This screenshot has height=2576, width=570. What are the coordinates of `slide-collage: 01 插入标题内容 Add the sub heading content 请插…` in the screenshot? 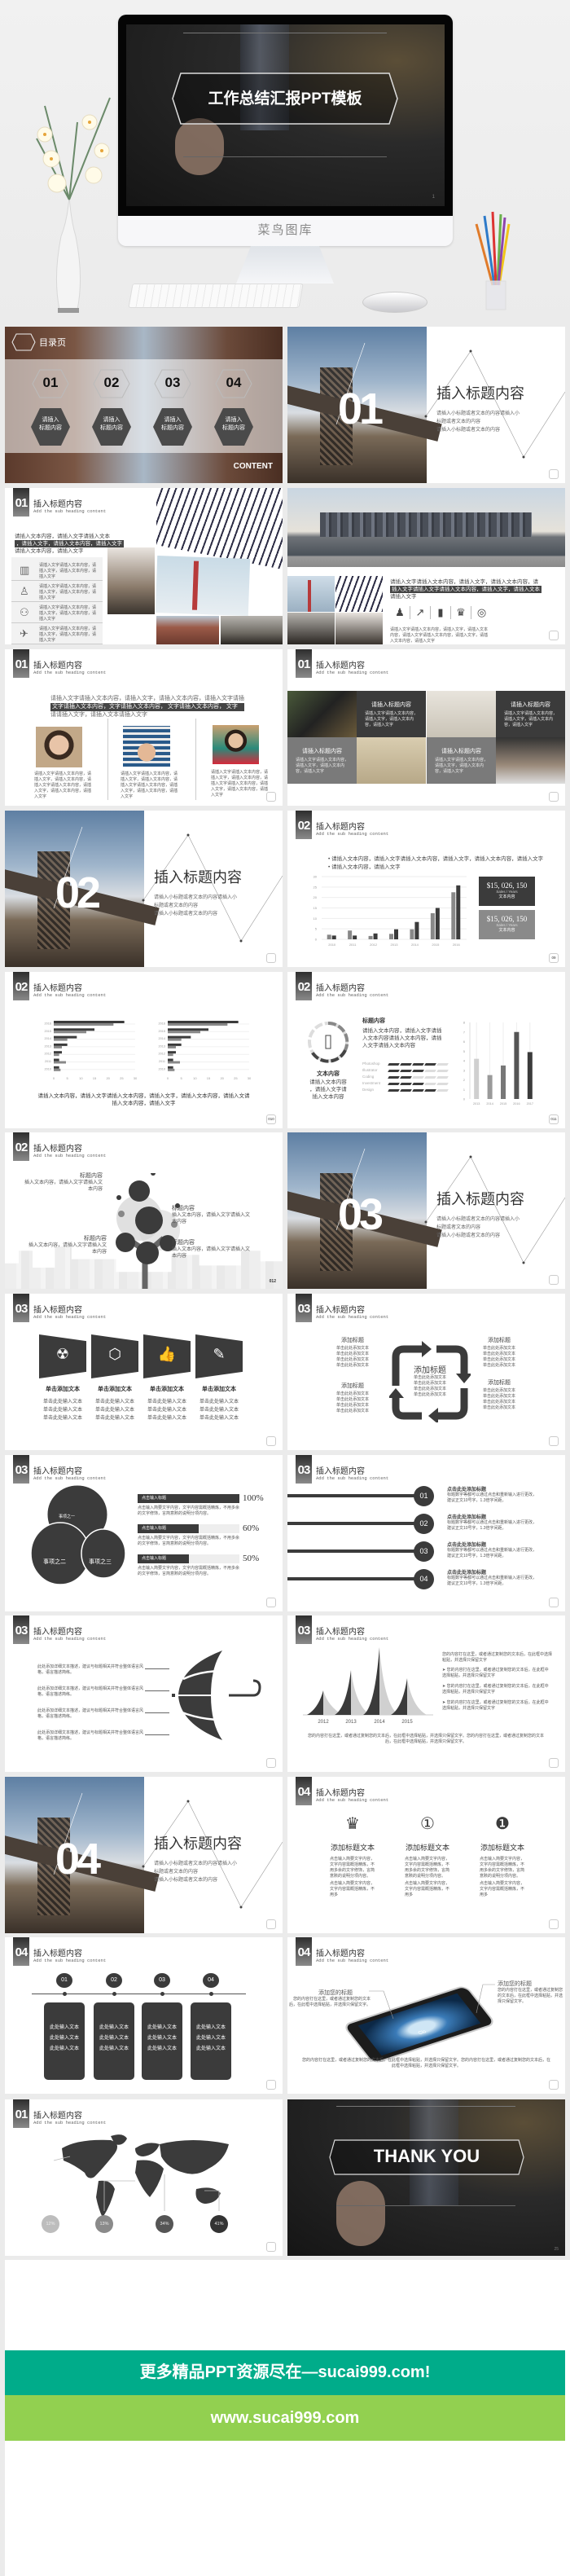 It's located at (144, 566).